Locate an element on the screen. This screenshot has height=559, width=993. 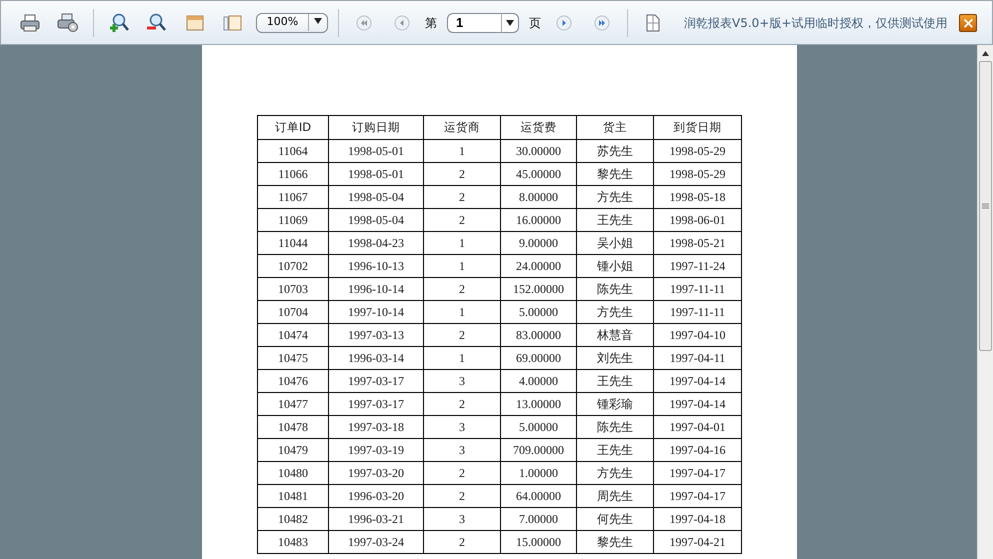
license-notice: 润乾报表V5.0+版+试用临时授权，仅供测试使用 is located at coordinates (816, 23).